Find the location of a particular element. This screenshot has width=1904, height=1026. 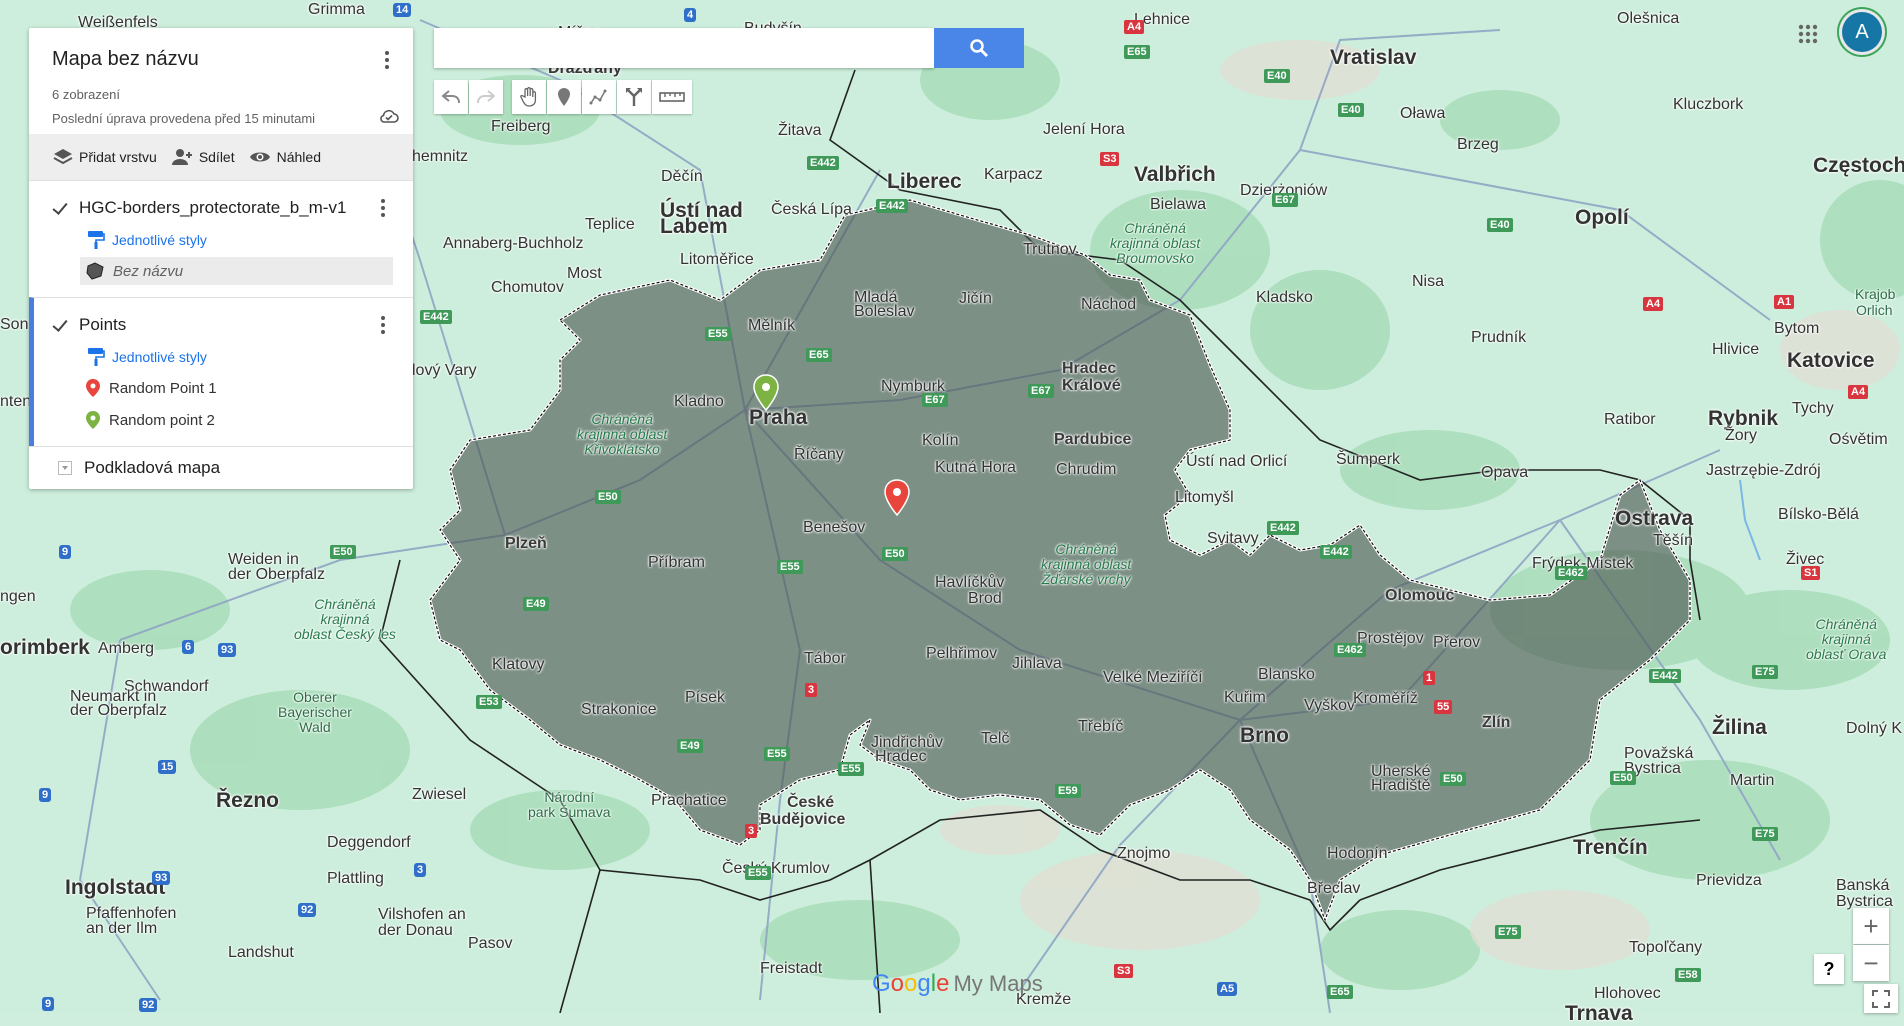

road-shield: E442 is located at coordinates (892, 206).